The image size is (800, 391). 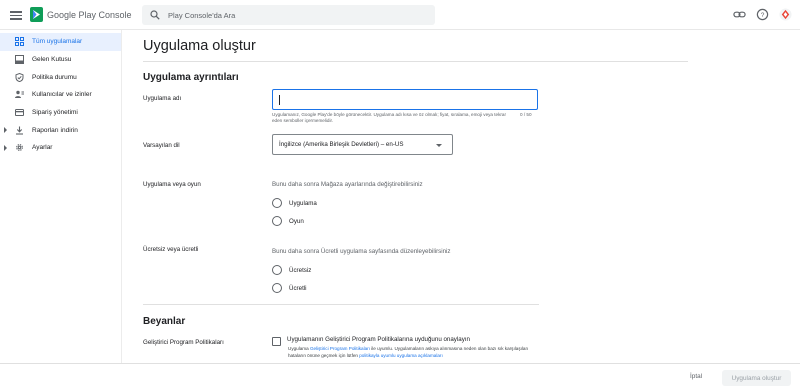 What do you see at coordinates (756, 378) in the screenshot?
I see `create-app-button: Uygulama oluştur` at bounding box center [756, 378].